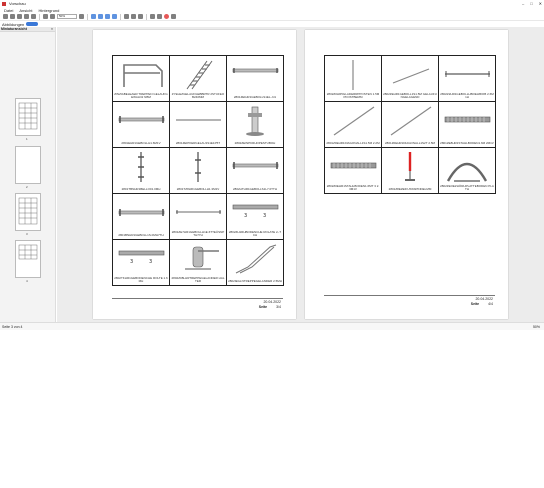 Image resolution: width=544 pixels, height=488 pixels. I want to click on article-caption: 2801ZEIPKERGELAU1S1E1P5T, so click(198, 142).